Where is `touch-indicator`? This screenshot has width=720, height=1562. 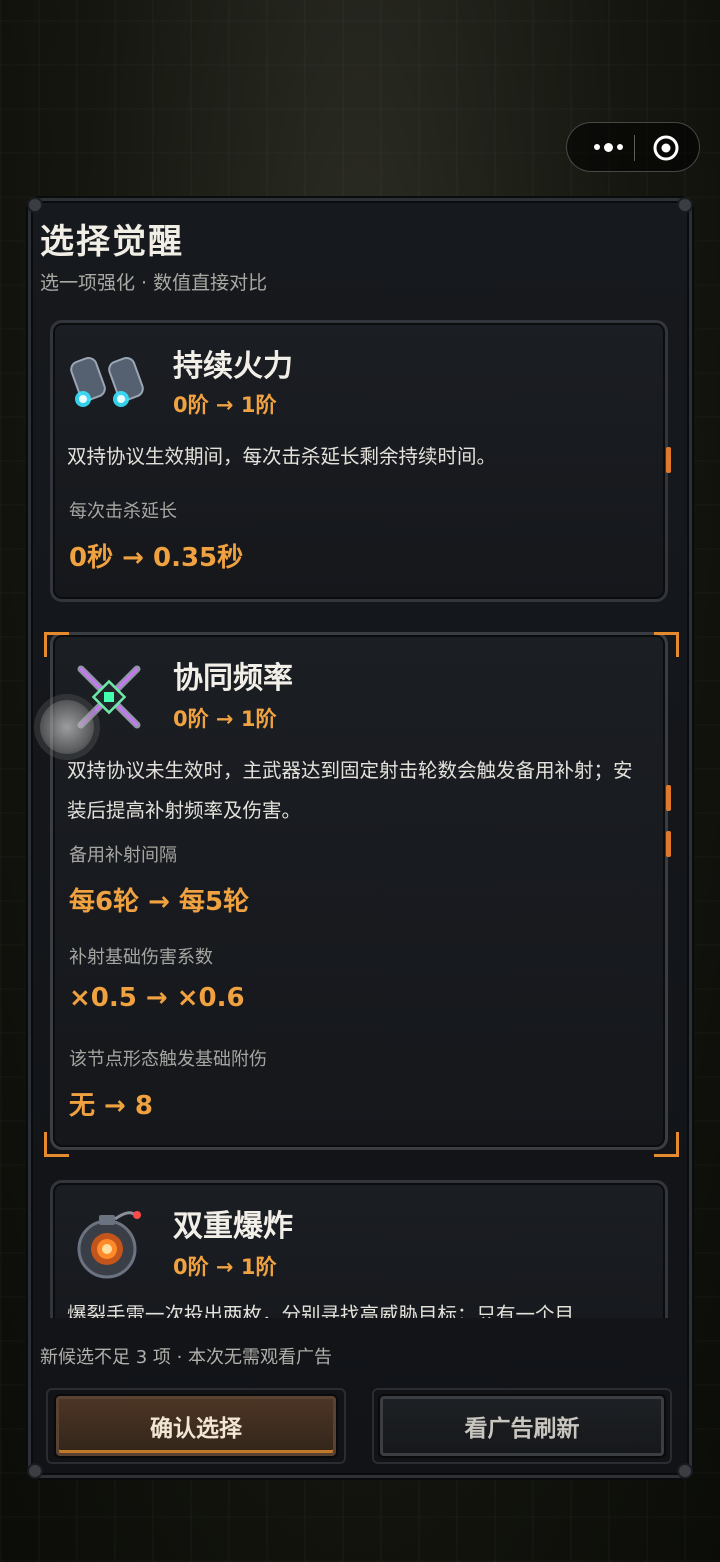 touch-indicator is located at coordinates (67, 727).